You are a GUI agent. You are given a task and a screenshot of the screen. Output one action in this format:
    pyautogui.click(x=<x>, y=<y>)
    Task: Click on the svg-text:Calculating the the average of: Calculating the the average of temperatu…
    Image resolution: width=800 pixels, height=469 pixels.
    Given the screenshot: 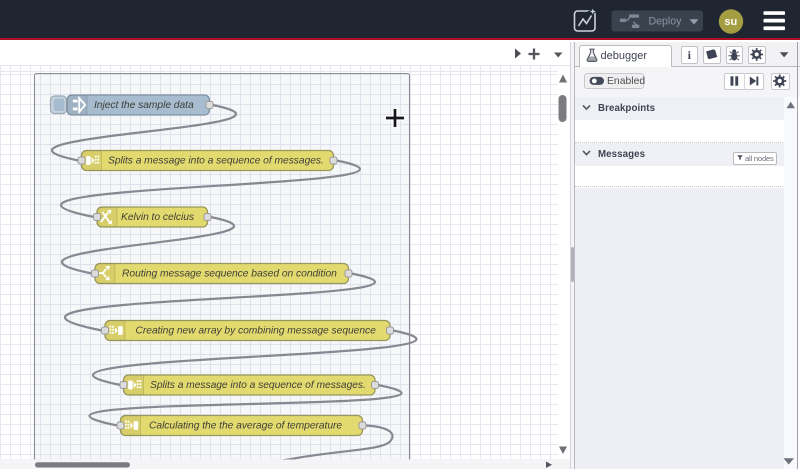 What is the action you would take?
    pyautogui.click(x=245, y=426)
    